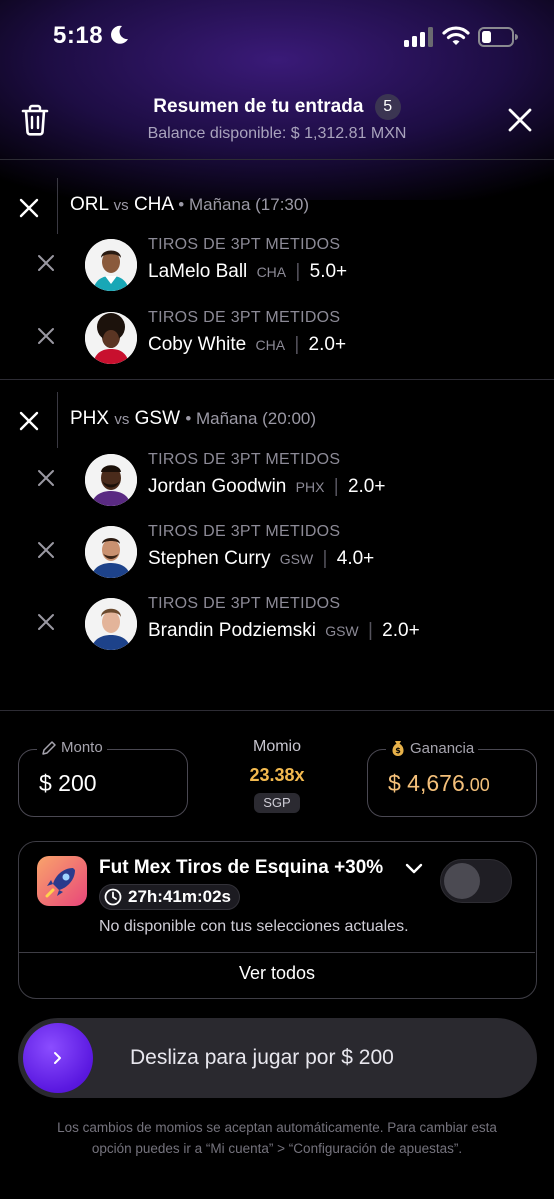 The image size is (554, 1199). Describe the element at coordinates (197, 344) in the screenshot. I see `player-name: Coby White` at that location.